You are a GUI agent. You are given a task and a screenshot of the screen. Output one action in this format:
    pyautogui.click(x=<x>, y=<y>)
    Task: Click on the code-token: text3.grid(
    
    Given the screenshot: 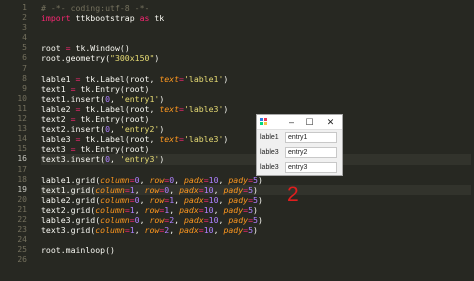 What is the action you would take?
    pyautogui.click(x=68, y=230)
    